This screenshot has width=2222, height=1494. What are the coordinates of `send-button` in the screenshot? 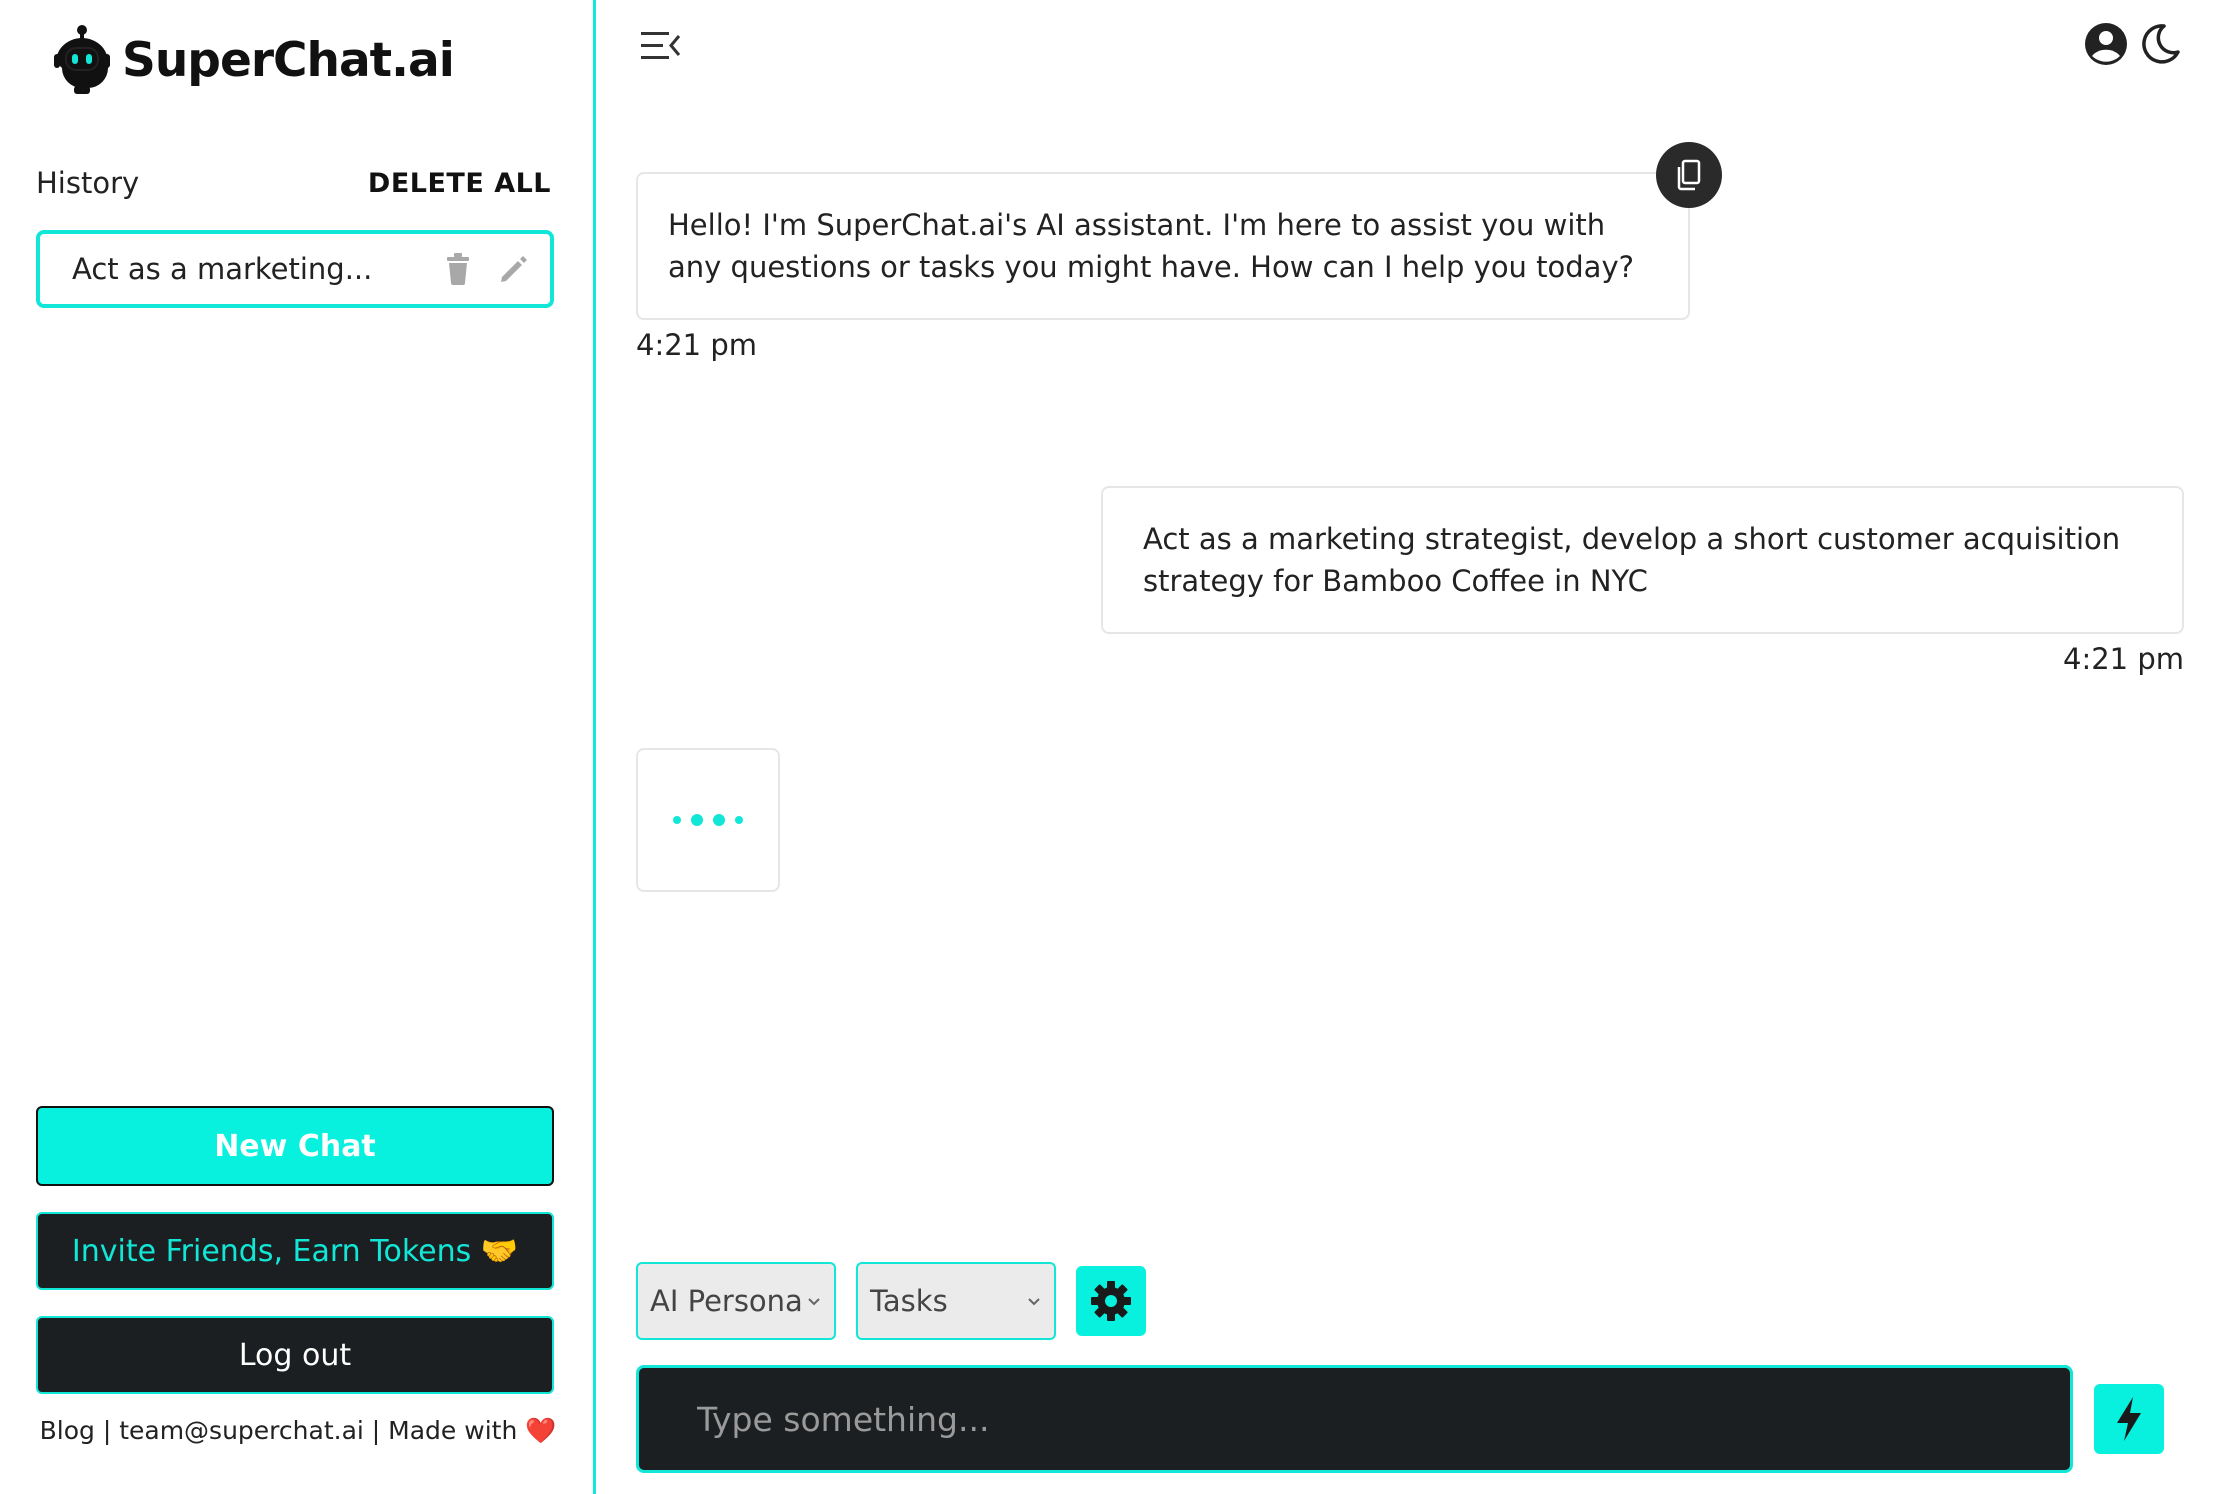 It's located at (2129, 1419).